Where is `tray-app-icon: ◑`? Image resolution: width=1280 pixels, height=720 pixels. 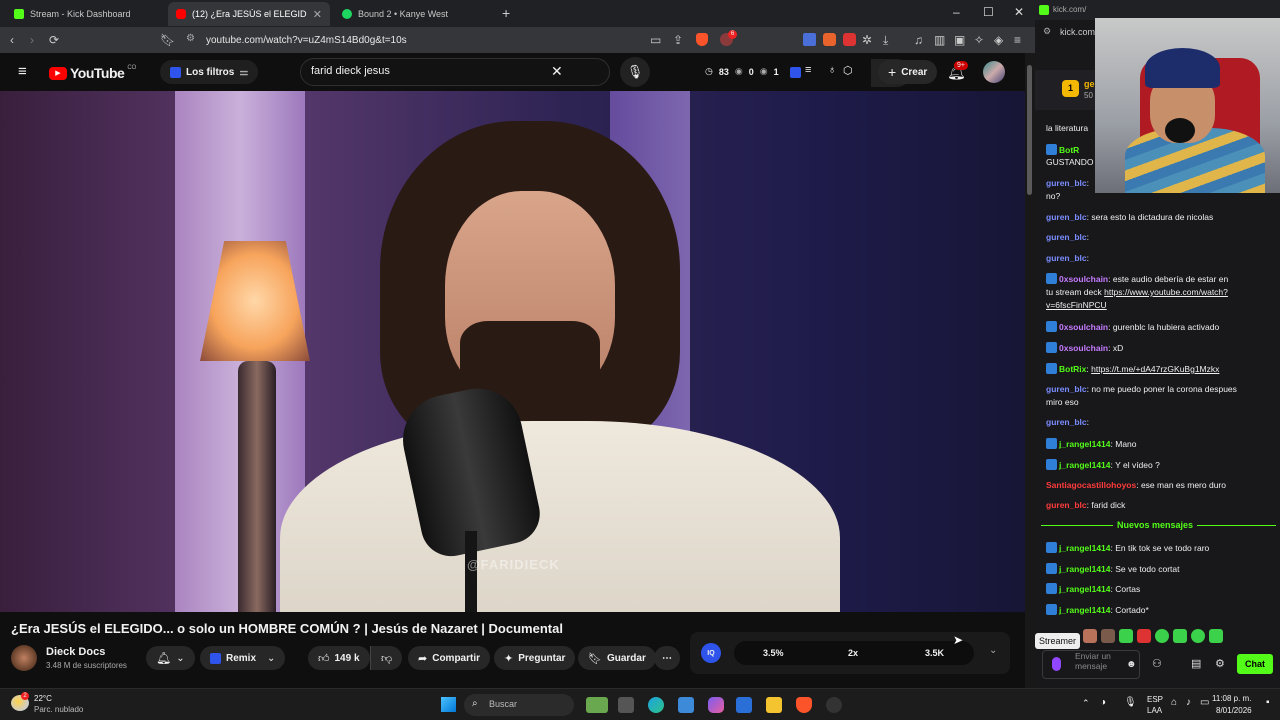 tray-app-icon: ◑ is located at coordinates (1103, 702).